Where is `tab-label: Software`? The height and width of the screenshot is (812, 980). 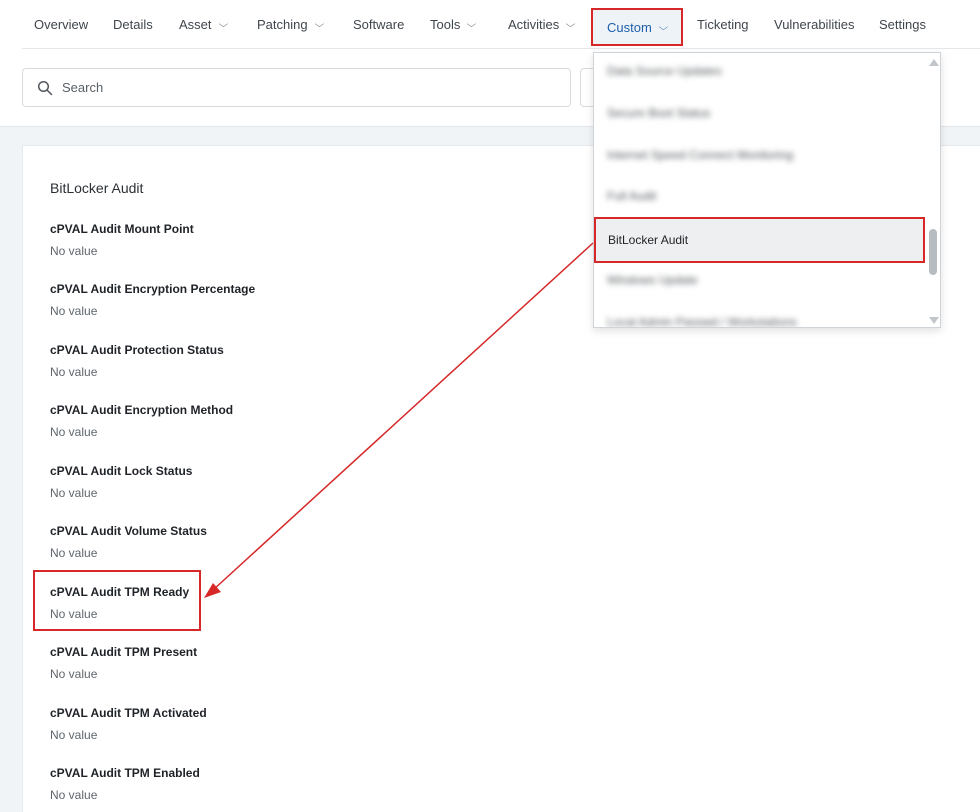 tab-label: Software is located at coordinates (379, 24).